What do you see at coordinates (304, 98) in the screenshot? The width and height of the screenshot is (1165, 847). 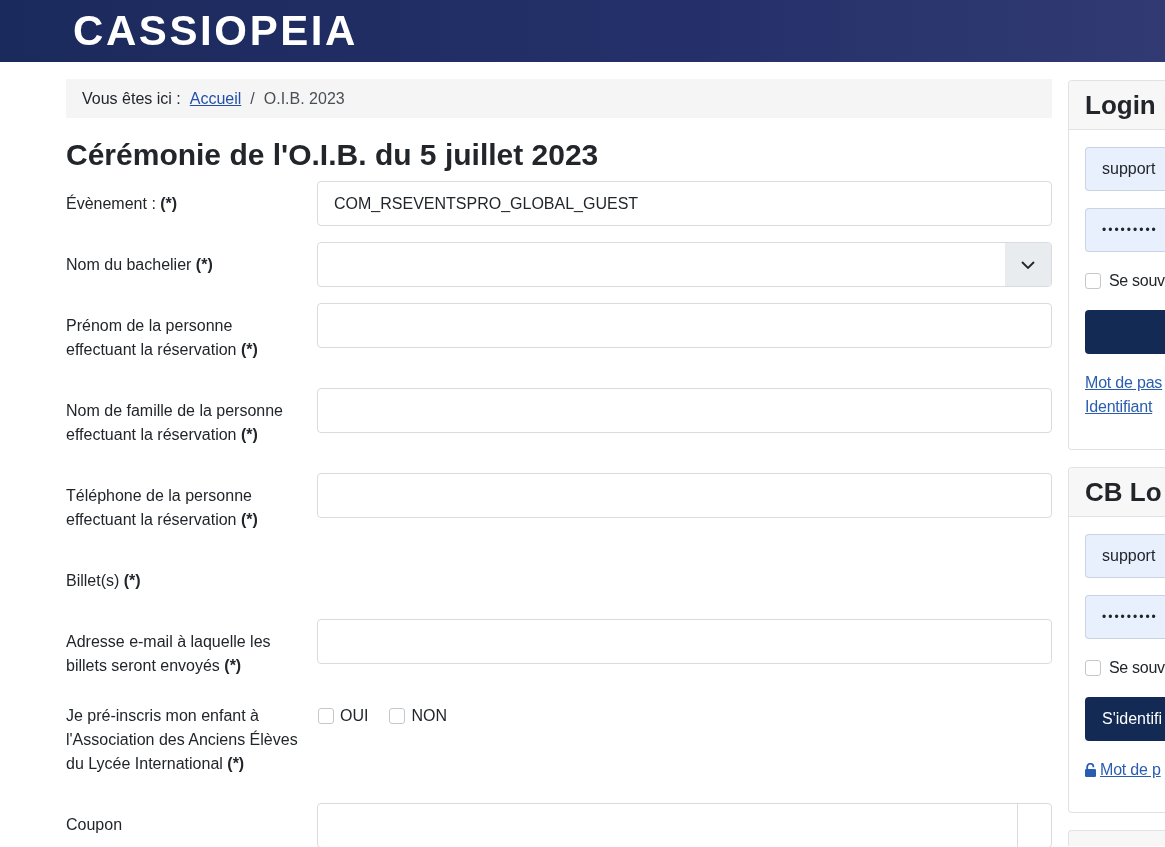 I see `breadcrumb-current: O.I.B. 2023` at bounding box center [304, 98].